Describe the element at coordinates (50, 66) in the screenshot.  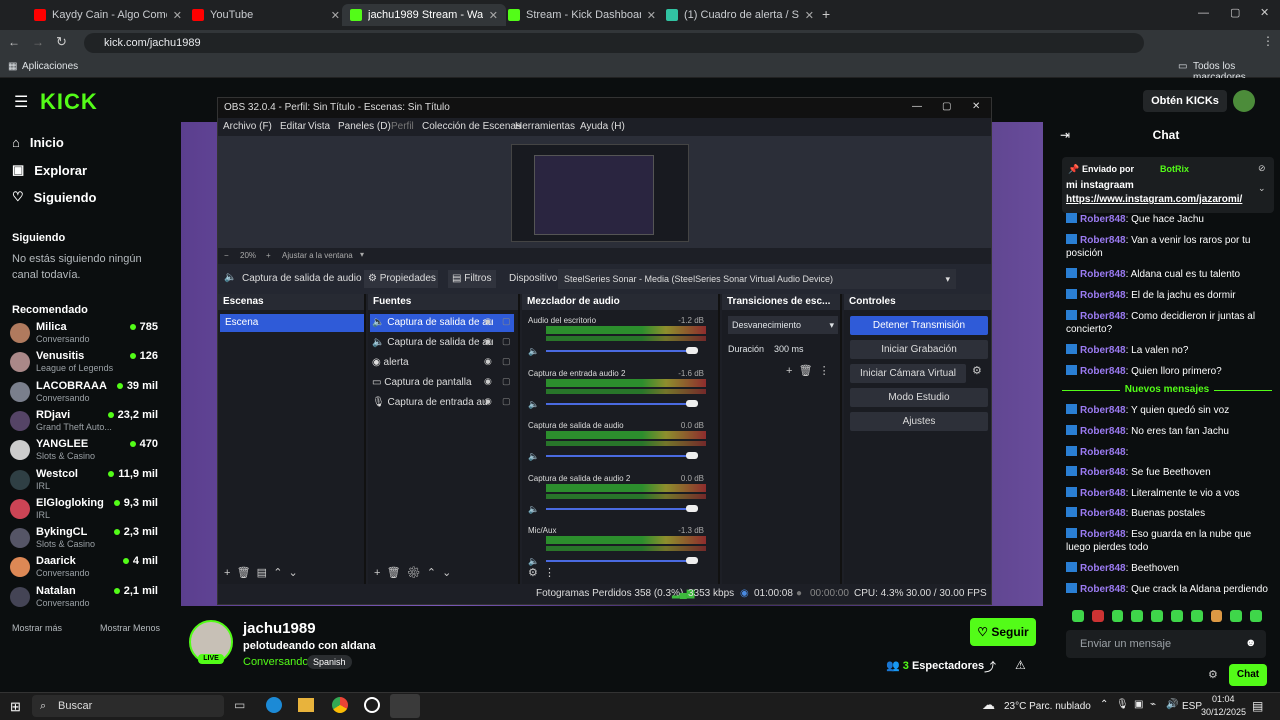
I see `apps-bookmark: Aplicaciones` at that location.